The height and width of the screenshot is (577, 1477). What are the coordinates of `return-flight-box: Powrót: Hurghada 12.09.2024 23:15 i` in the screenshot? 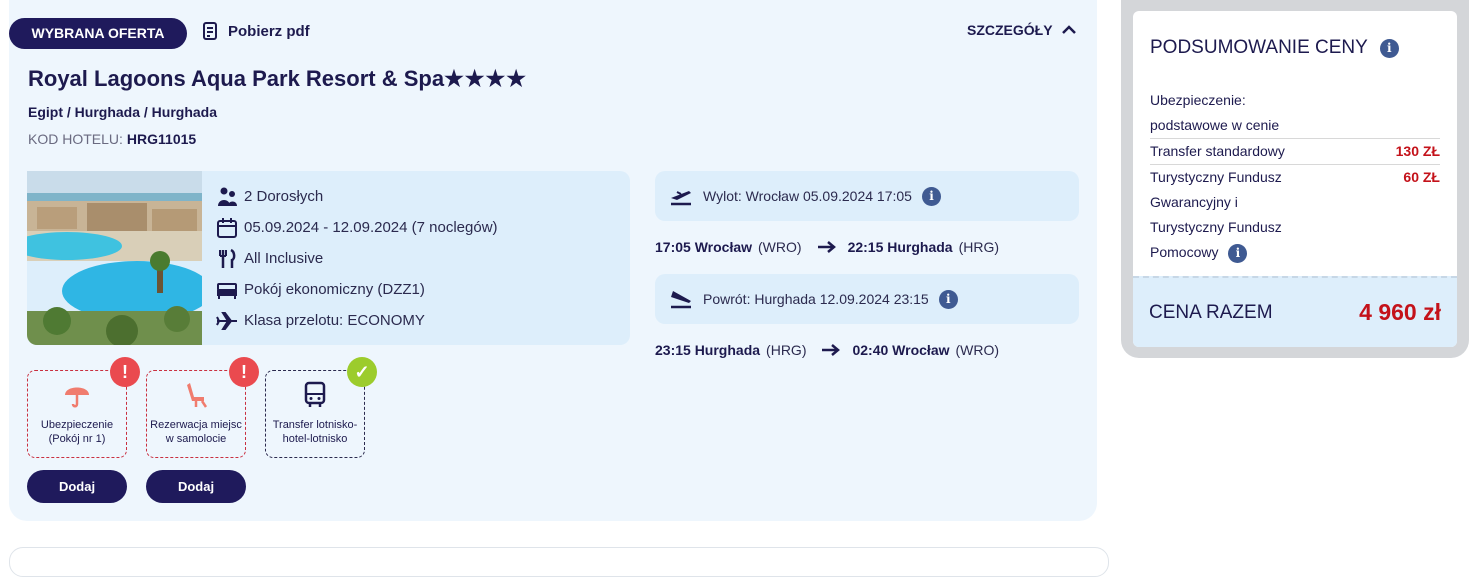 It's located at (867, 299).